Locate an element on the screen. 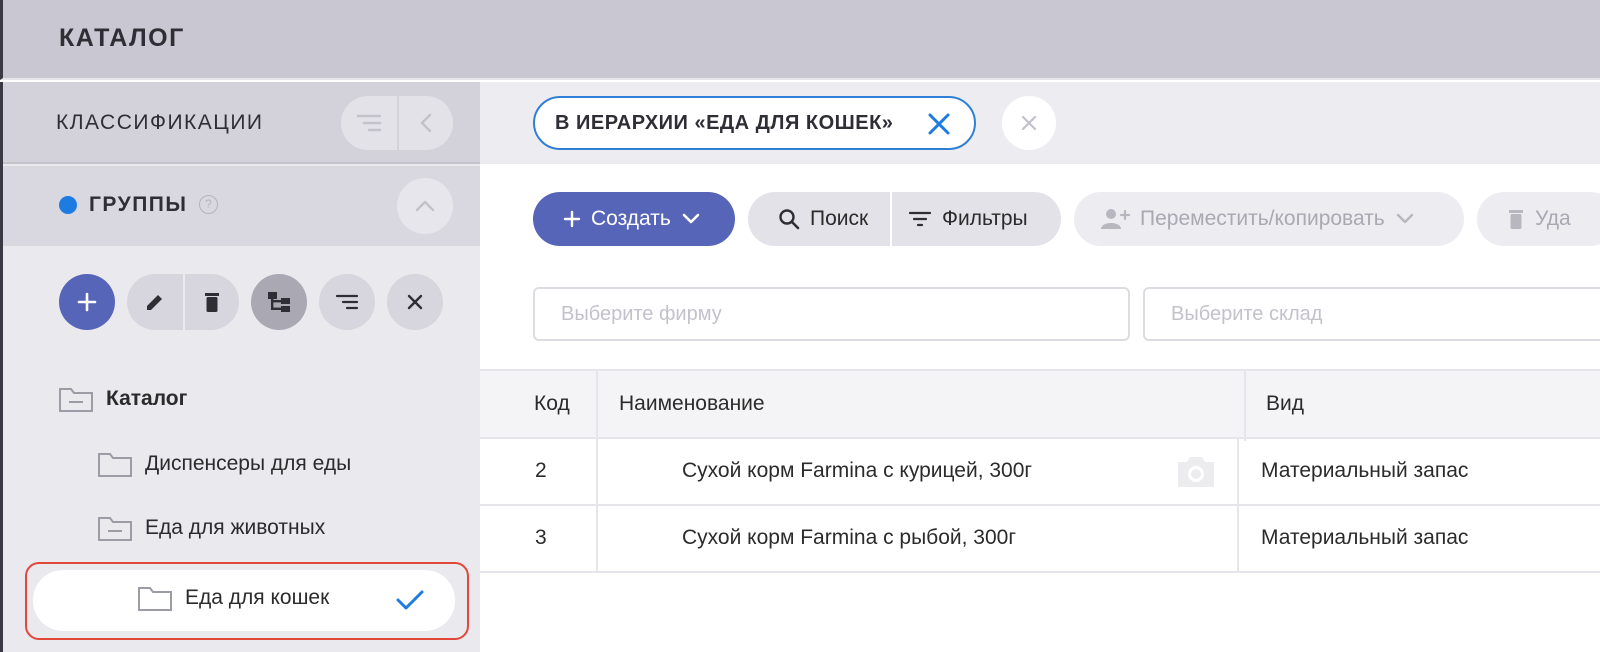  warehouse-select: Выберите склад is located at coordinates (1371, 314).